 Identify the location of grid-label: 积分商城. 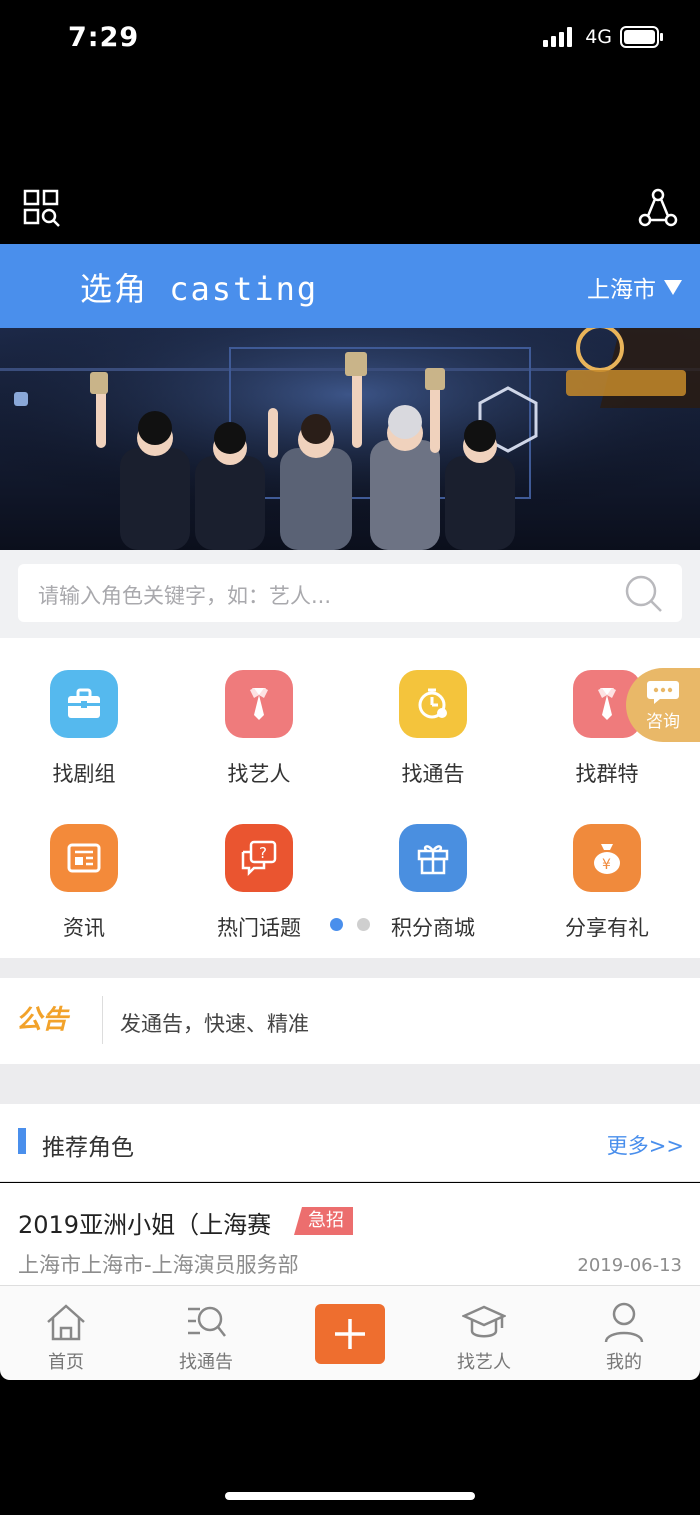
(433, 928).